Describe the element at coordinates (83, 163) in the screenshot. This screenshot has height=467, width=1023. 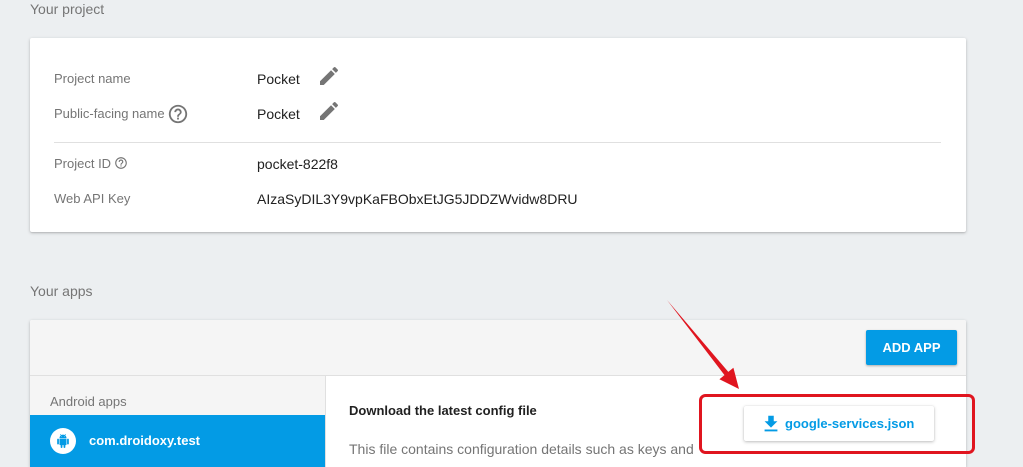
I see `project-id-label: Project ID` at that location.